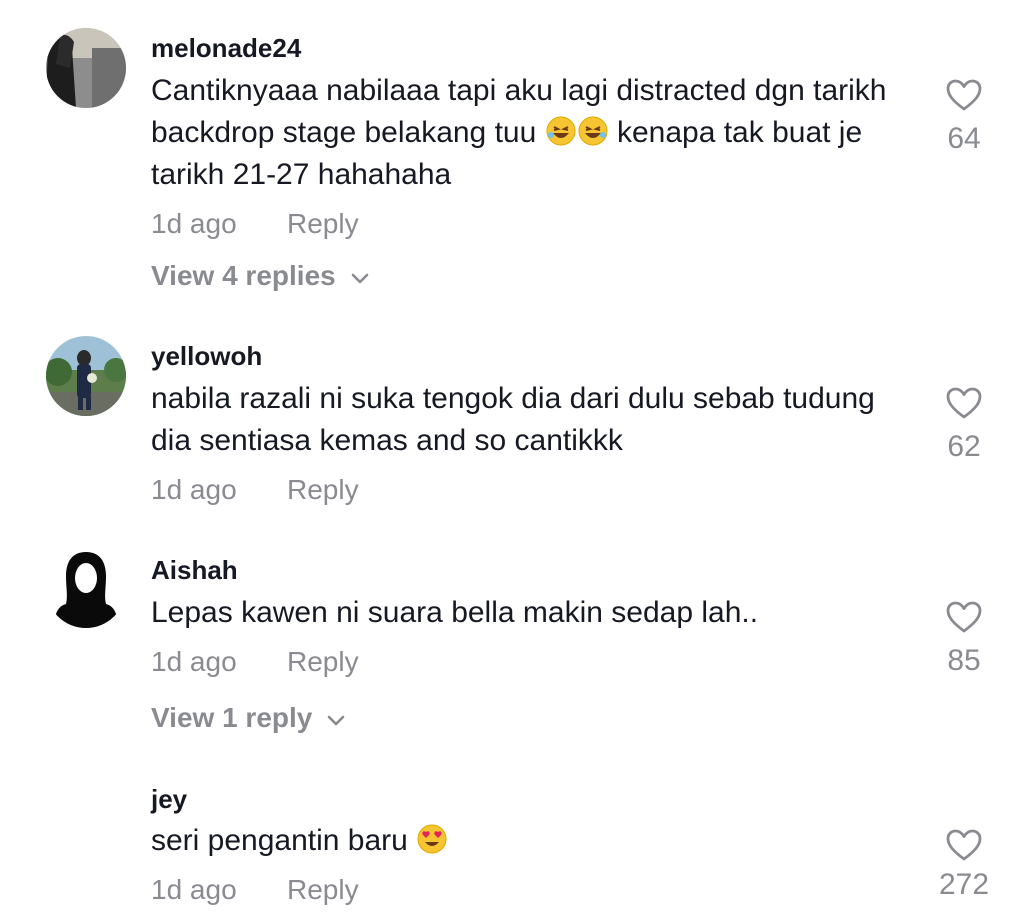 Image resolution: width=1032 pixels, height=922 pixels. What do you see at coordinates (964, 884) in the screenshot?
I see `like-count: 272` at bounding box center [964, 884].